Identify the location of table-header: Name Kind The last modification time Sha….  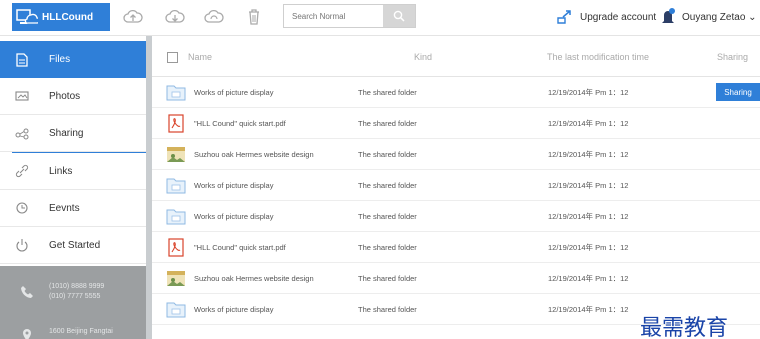
(456, 56).